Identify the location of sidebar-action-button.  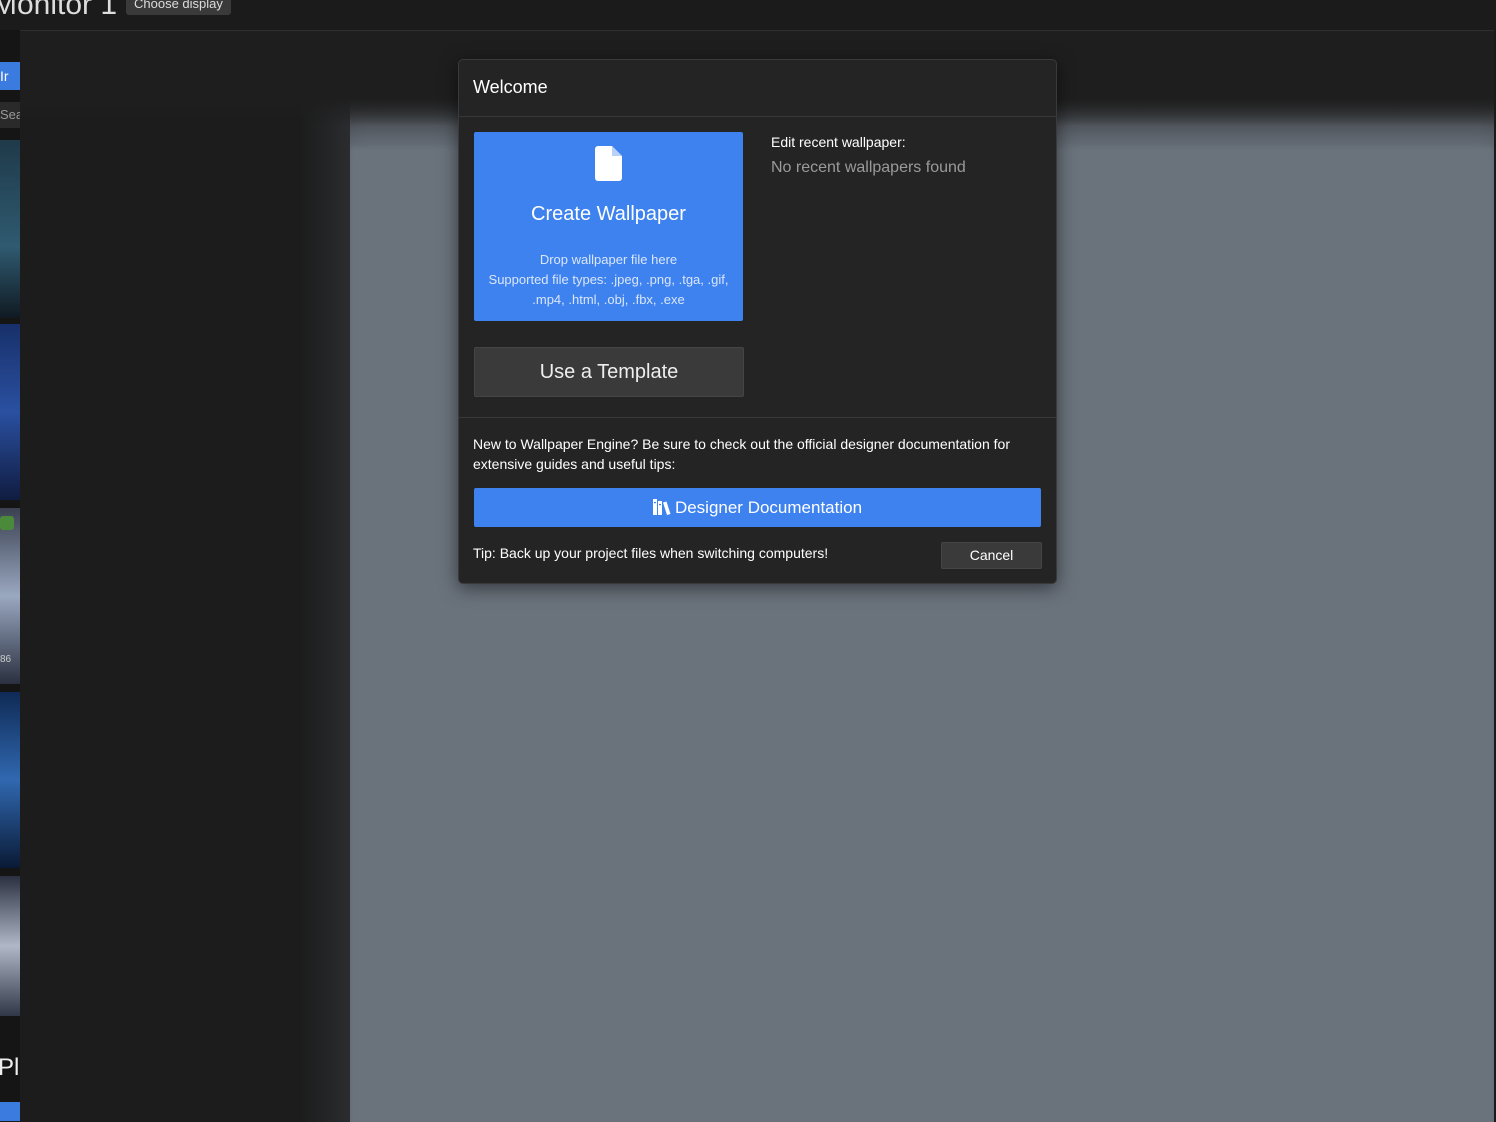
(10, 1111).